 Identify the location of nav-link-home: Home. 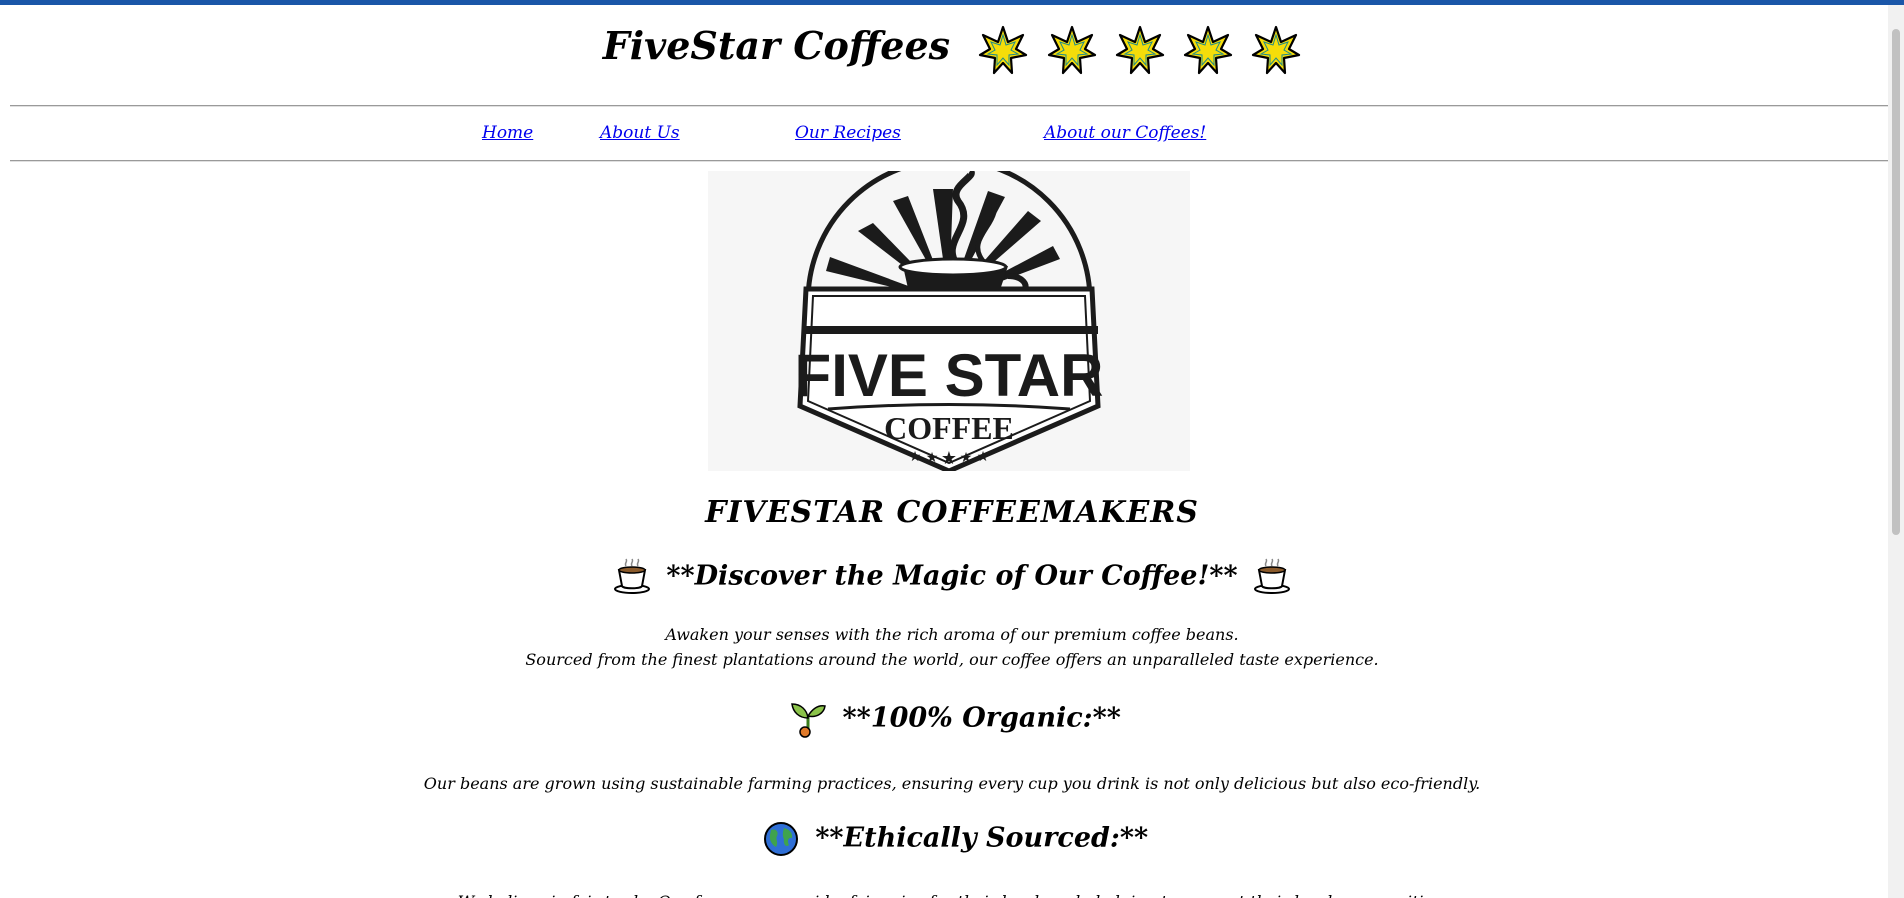
(507, 133).